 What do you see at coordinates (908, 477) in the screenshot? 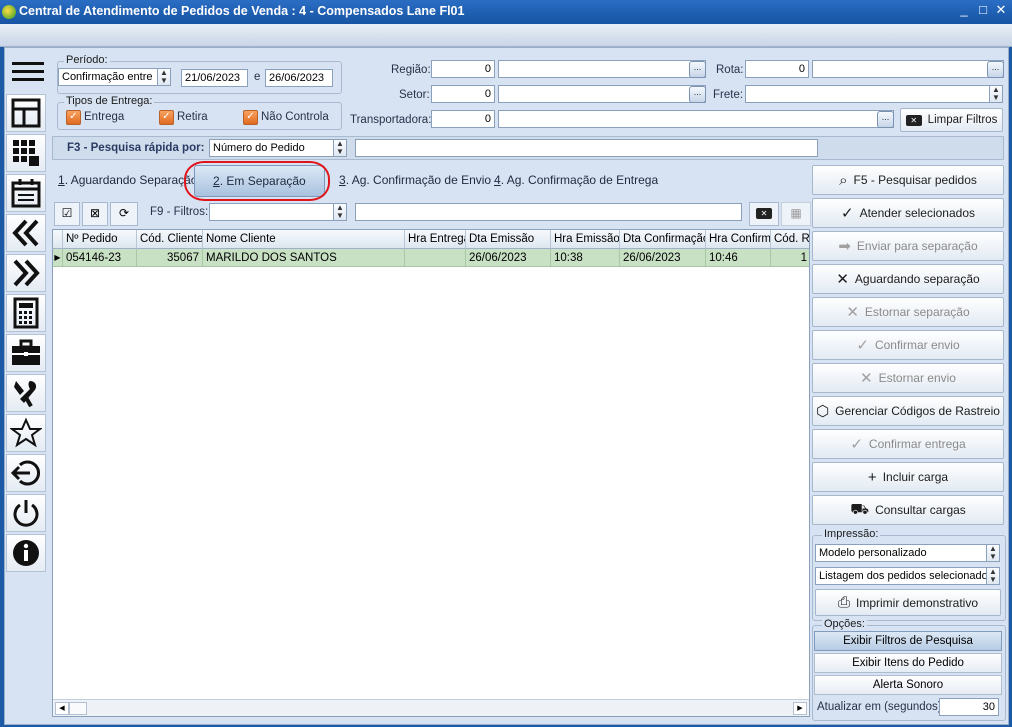
I see `include-load-button: + Incluir carga` at bounding box center [908, 477].